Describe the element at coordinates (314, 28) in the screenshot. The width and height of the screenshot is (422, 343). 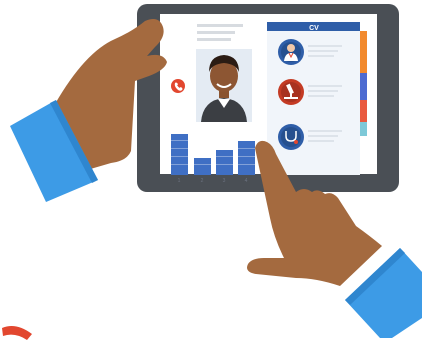
I see `cv-title: CV` at that location.